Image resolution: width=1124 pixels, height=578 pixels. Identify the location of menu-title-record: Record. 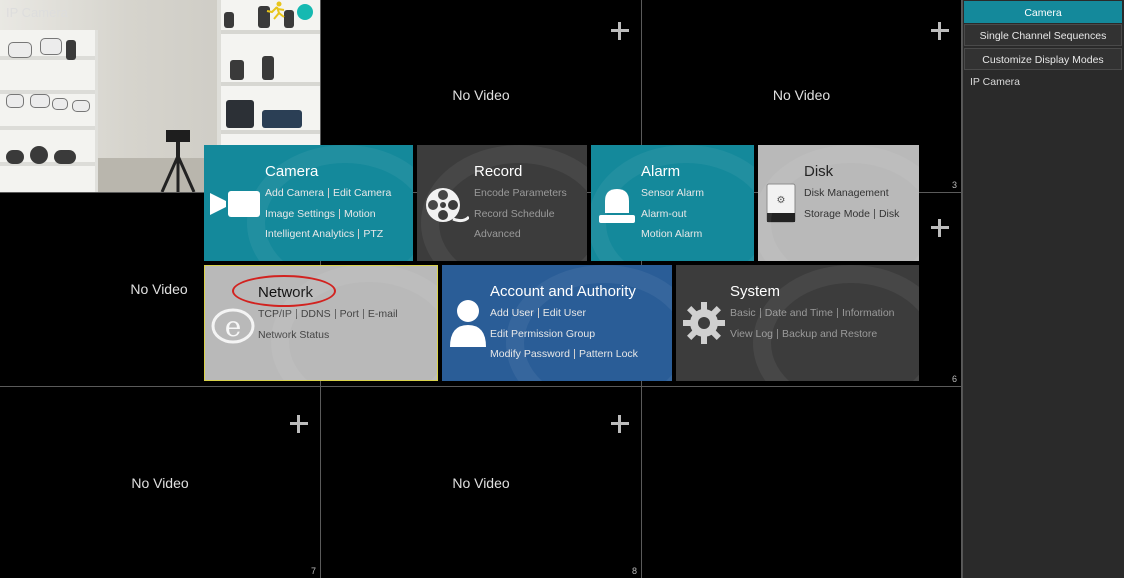
(498, 171).